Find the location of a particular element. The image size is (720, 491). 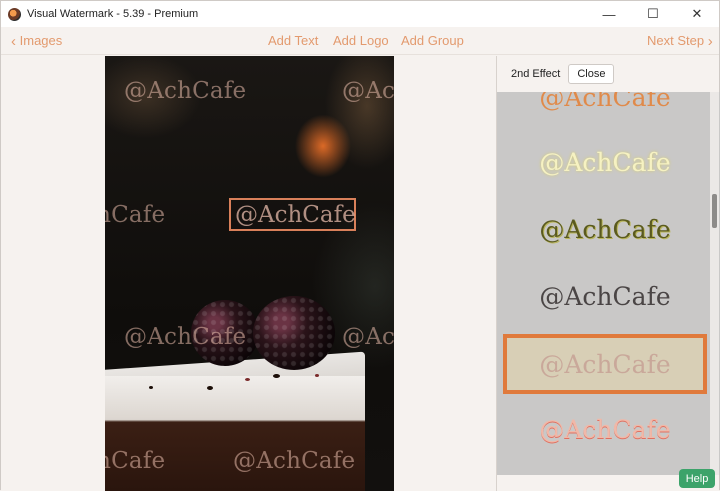

effect-list-scrollbar is located at coordinates (714, 283).